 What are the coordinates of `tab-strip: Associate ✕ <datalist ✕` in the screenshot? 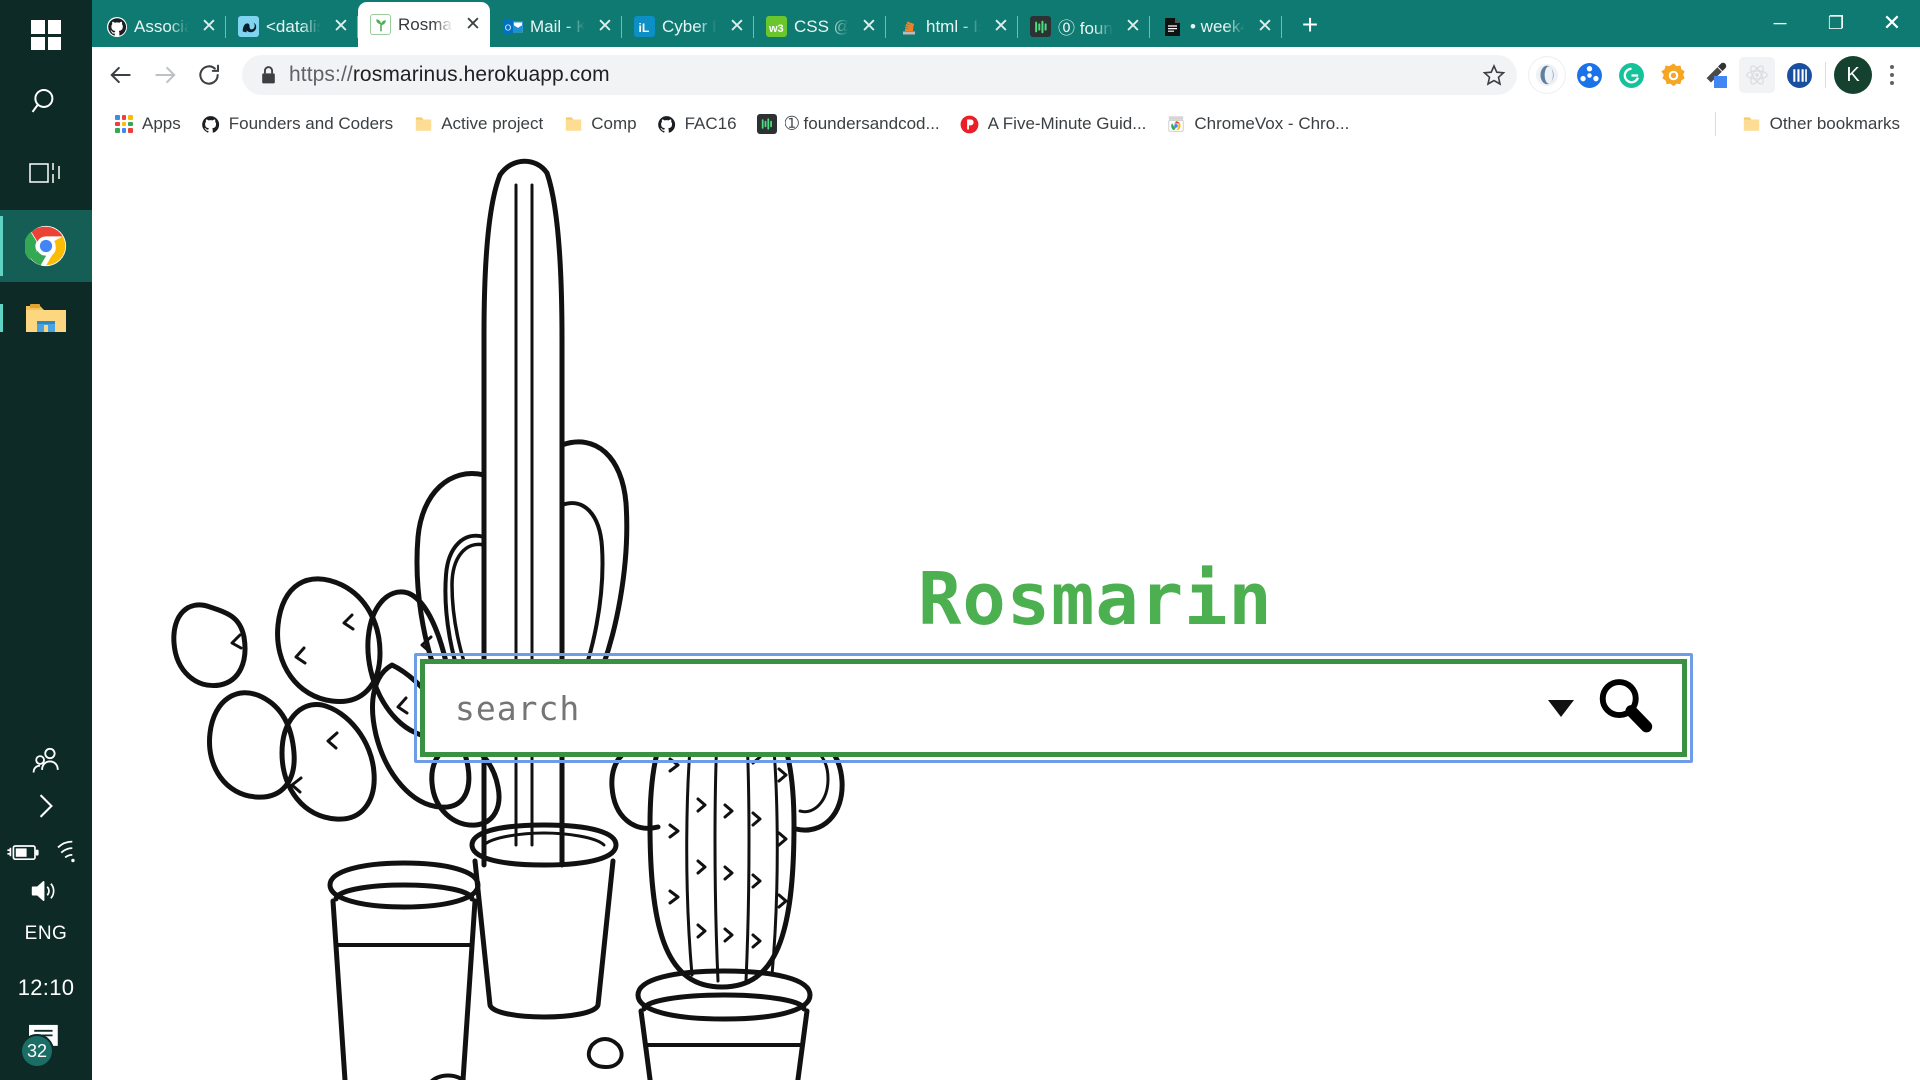 It's located at (1006, 23).